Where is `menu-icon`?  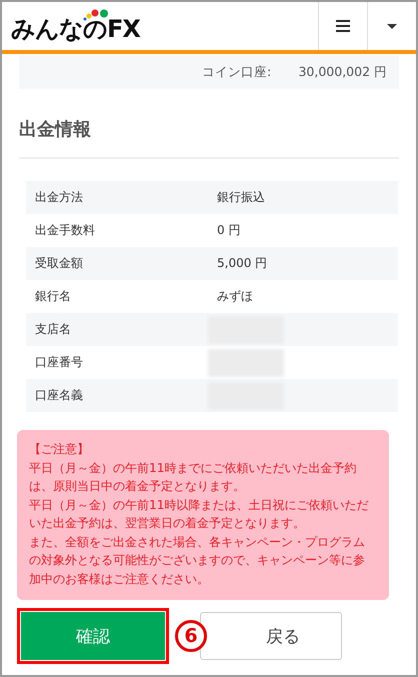 menu-icon is located at coordinates (343, 26).